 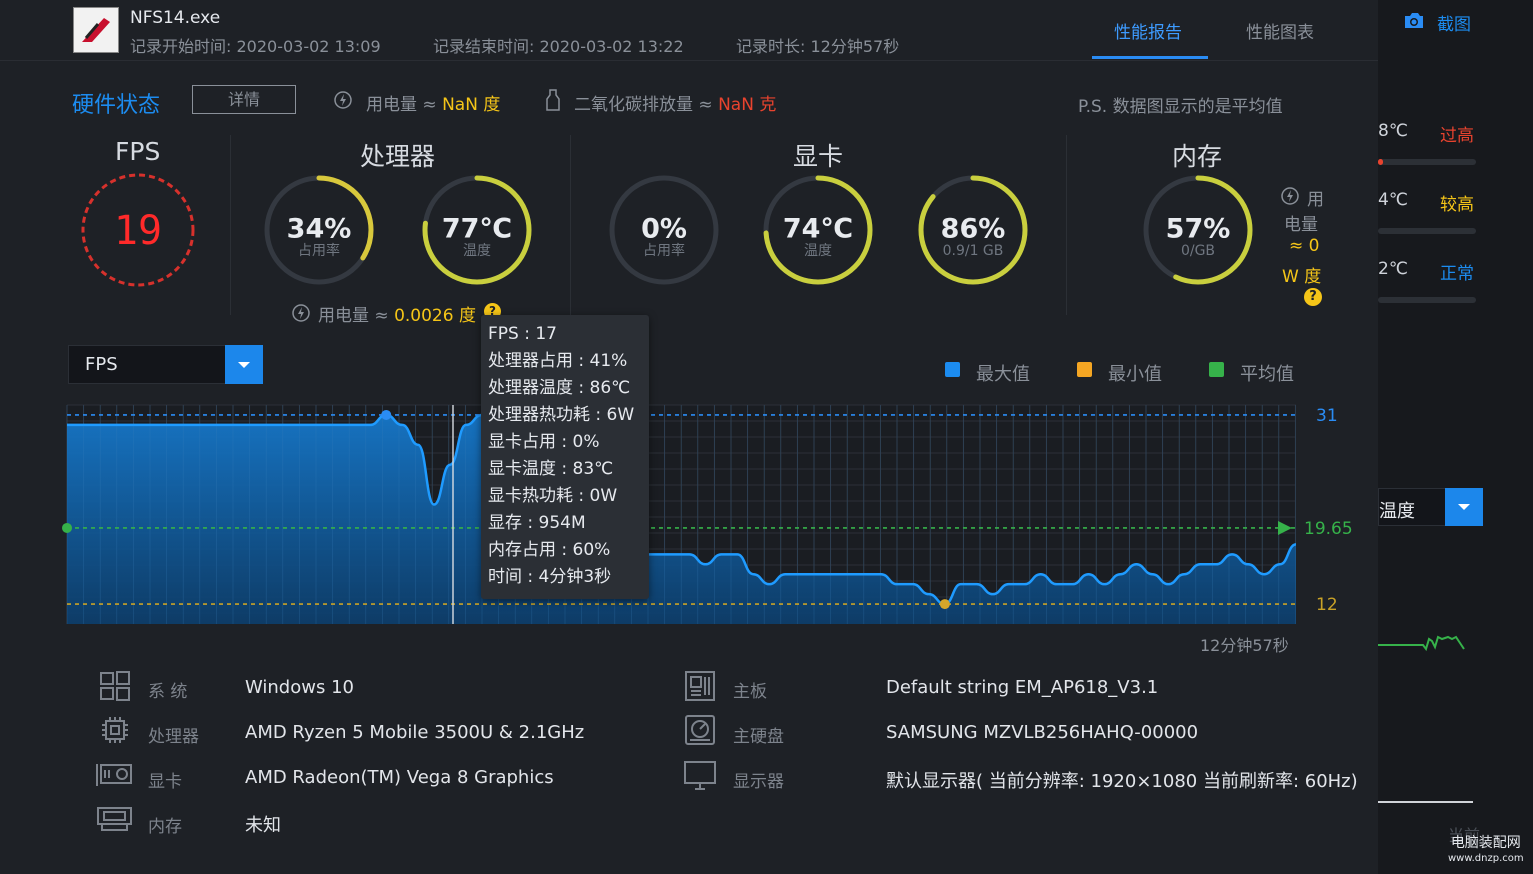 I want to click on tooltip-gpu-temp: 显卡温度 : 83℃, so click(x=551, y=469).